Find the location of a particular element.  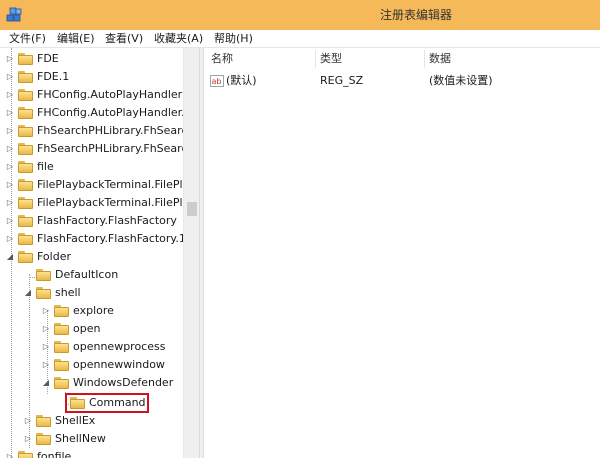

tree-item-label: FDE is located at coordinates (48, 58).